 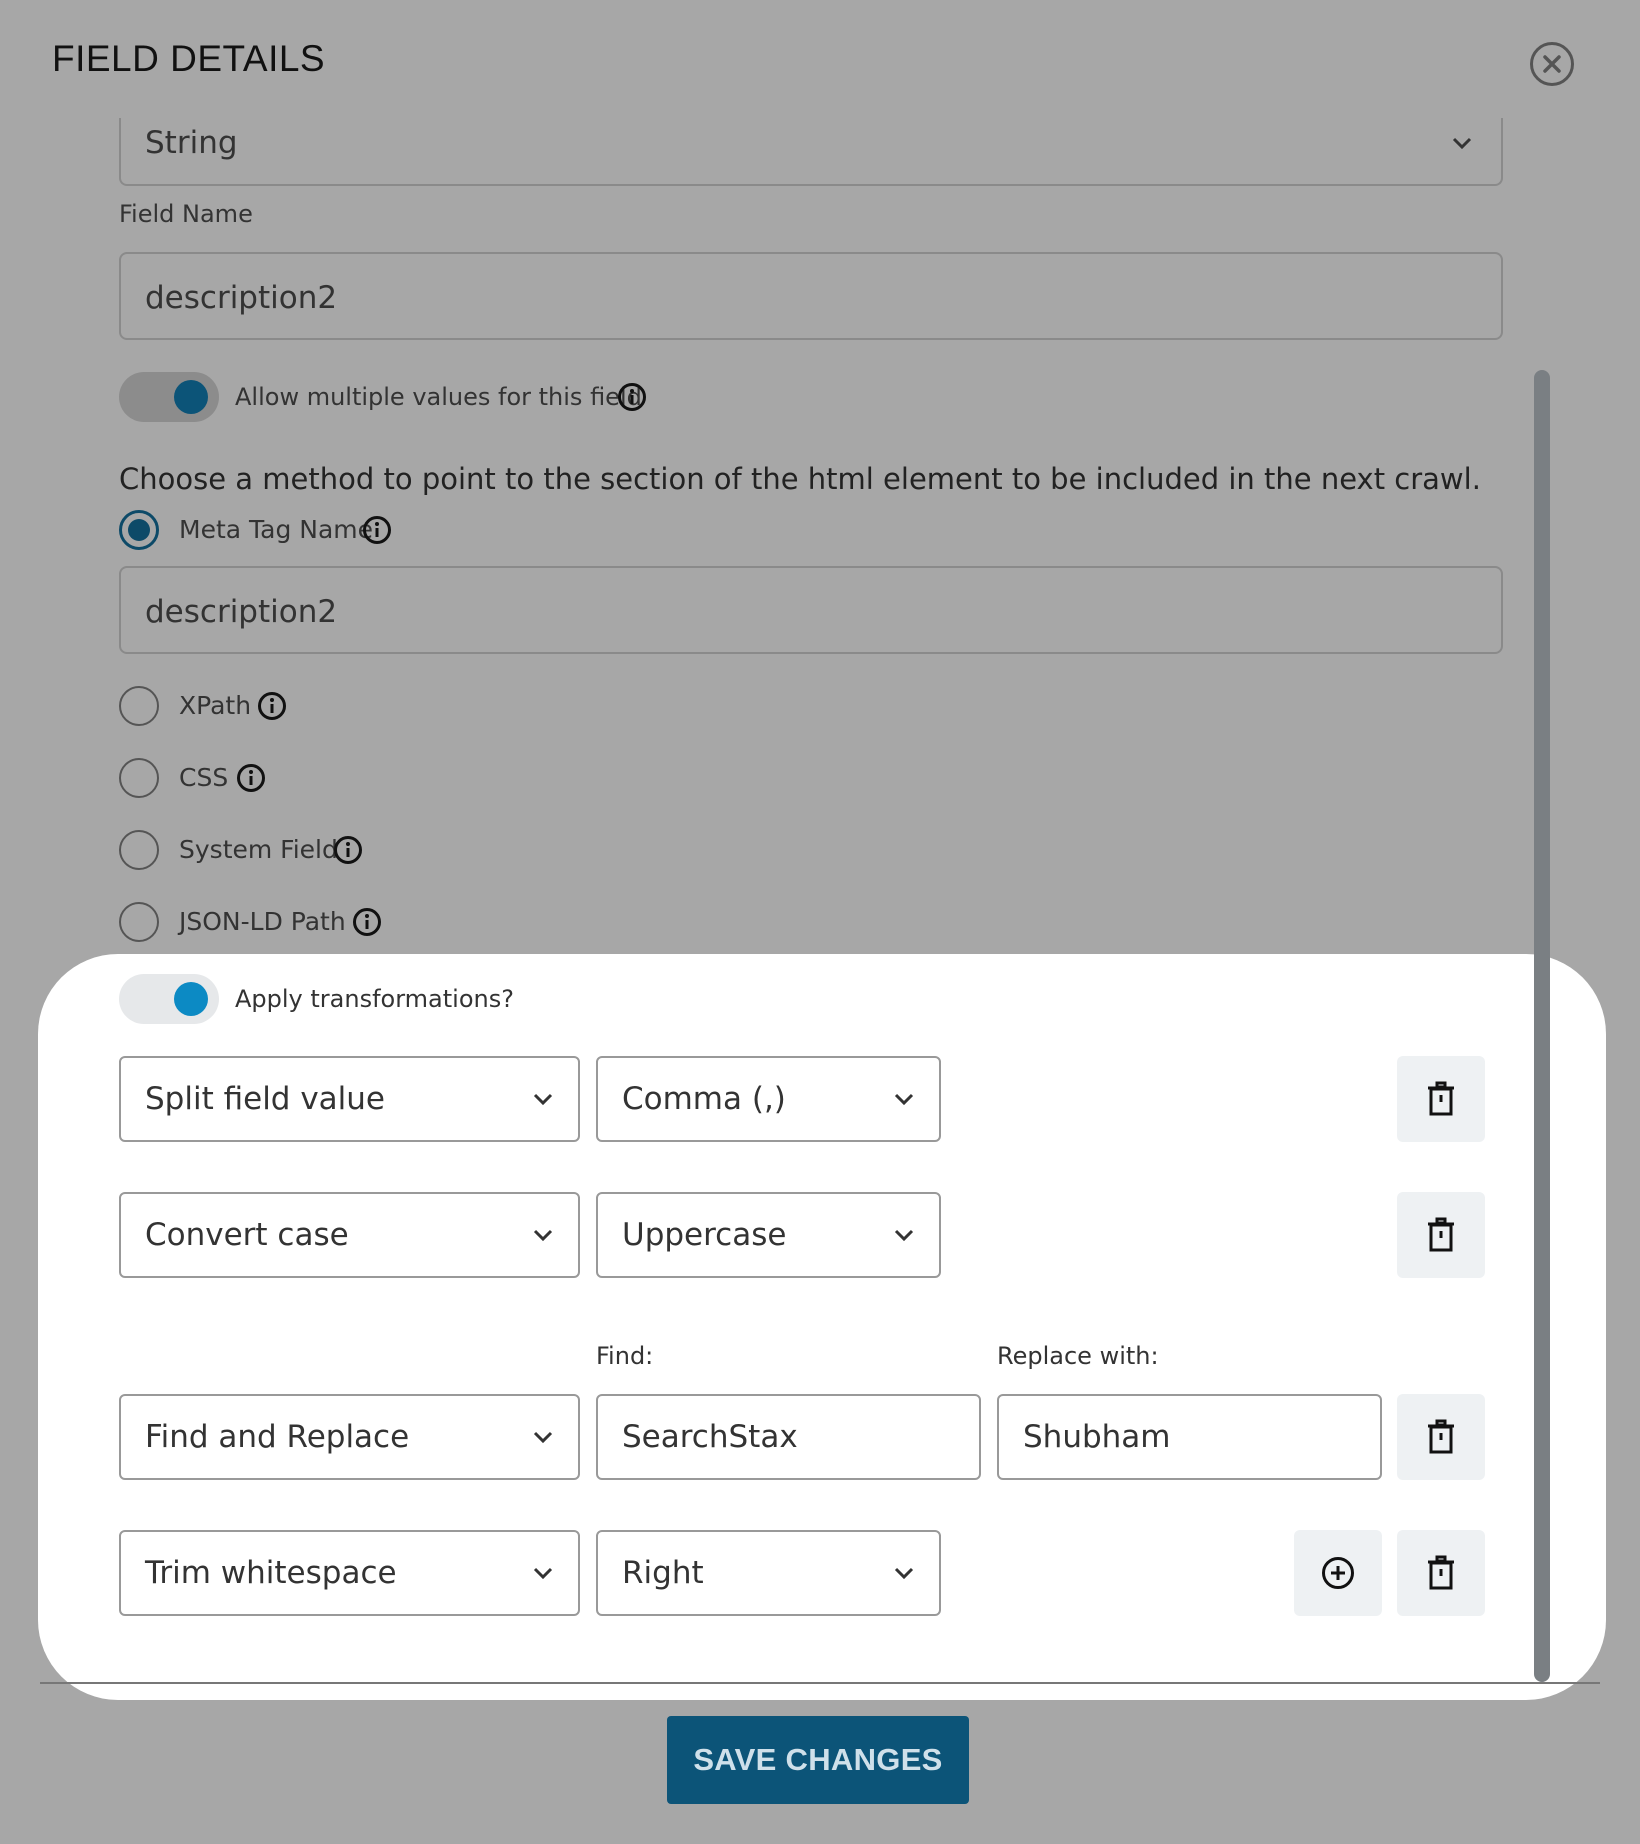 What do you see at coordinates (704, 1099) in the screenshot?
I see `transformation-option-value: Comma (,)` at bounding box center [704, 1099].